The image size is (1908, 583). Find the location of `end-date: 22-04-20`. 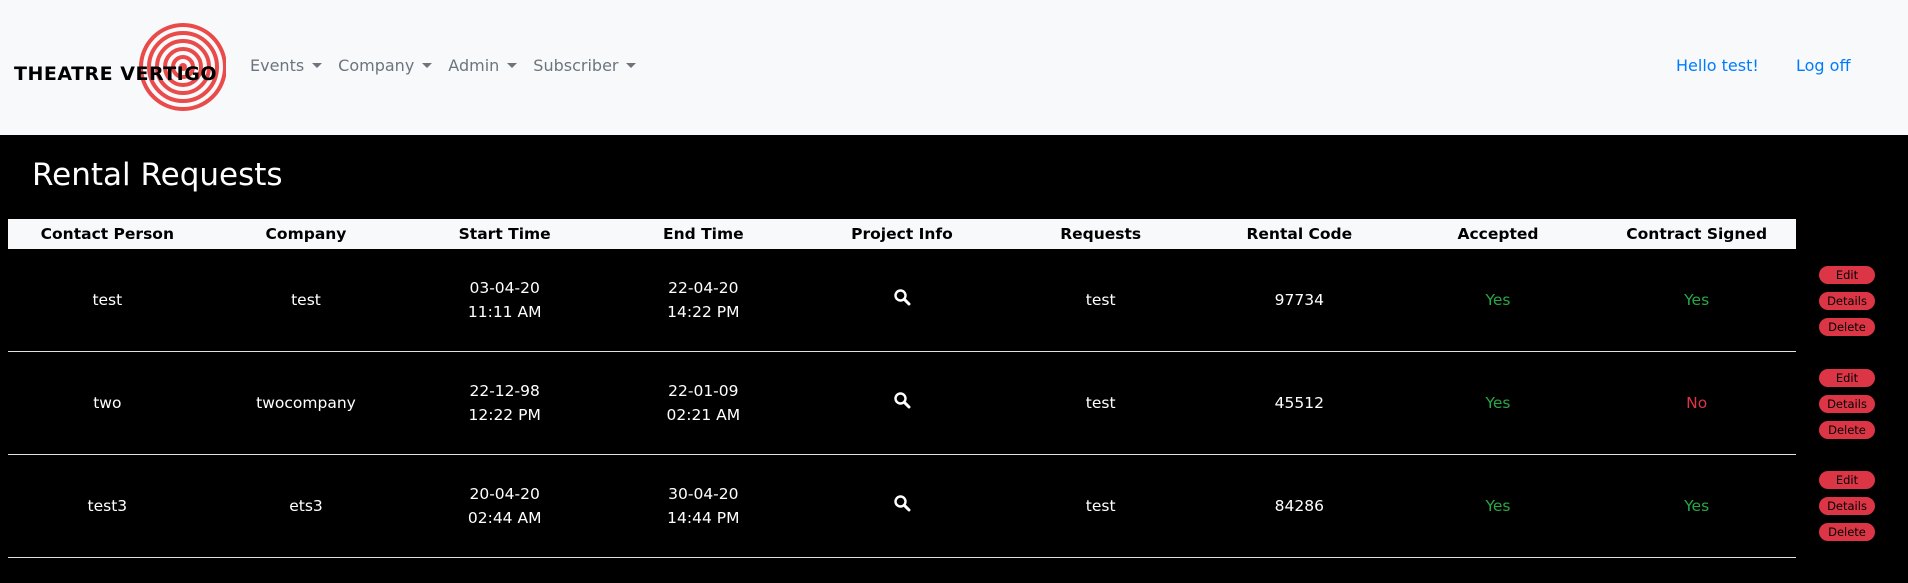

end-date: 22-04-20 is located at coordinates (703, 288).